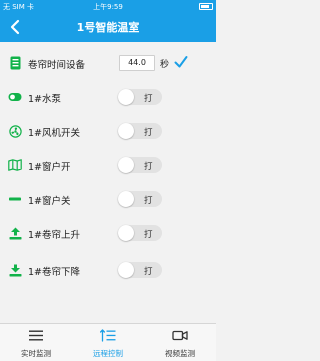 This screenshot has height=361, width=320. Describe the element at coordinates (108, 165) in the screenshot. I see `control-row-window-open: 1#窗户开 打` at that location.